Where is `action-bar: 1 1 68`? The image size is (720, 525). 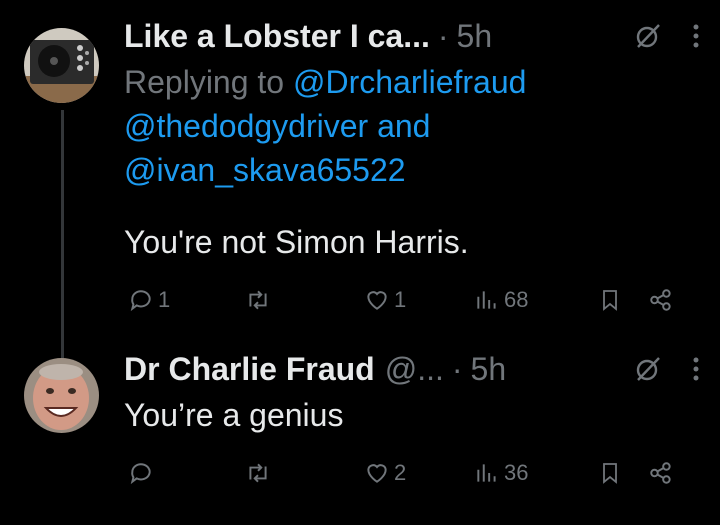 action-bar: 1 1 68 is located at coordinates (402, 300).